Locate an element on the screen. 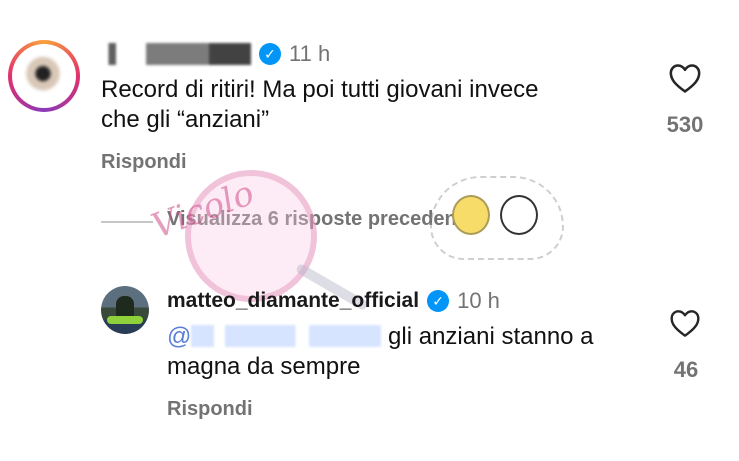 The width and height of the screenshot is (739, 461). username-redacted is located at coordinates (176, 54).